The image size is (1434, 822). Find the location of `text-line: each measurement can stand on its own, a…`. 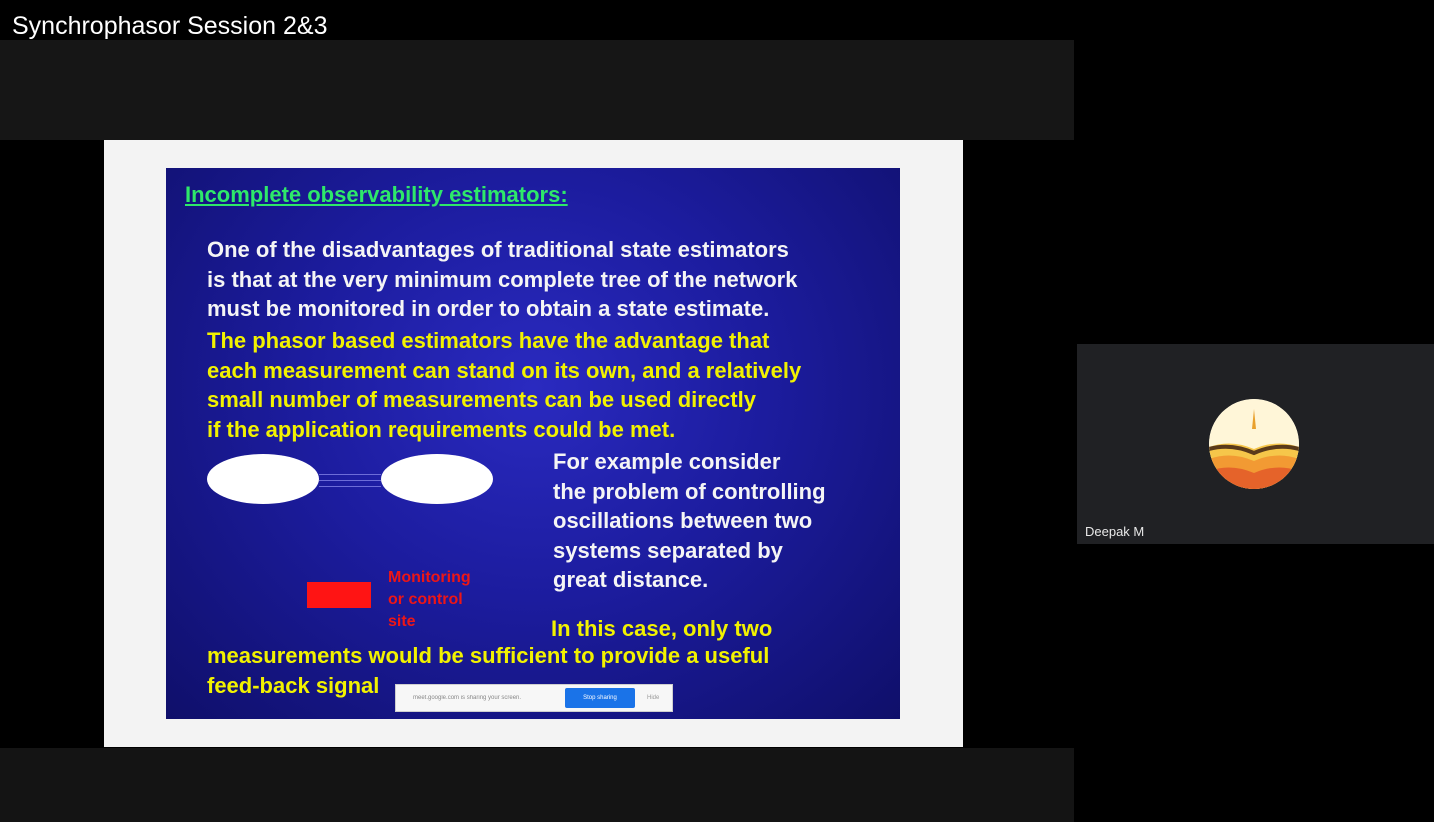

text-line: each measurement can stand on its own, a… is located at coordinates (504, 370).